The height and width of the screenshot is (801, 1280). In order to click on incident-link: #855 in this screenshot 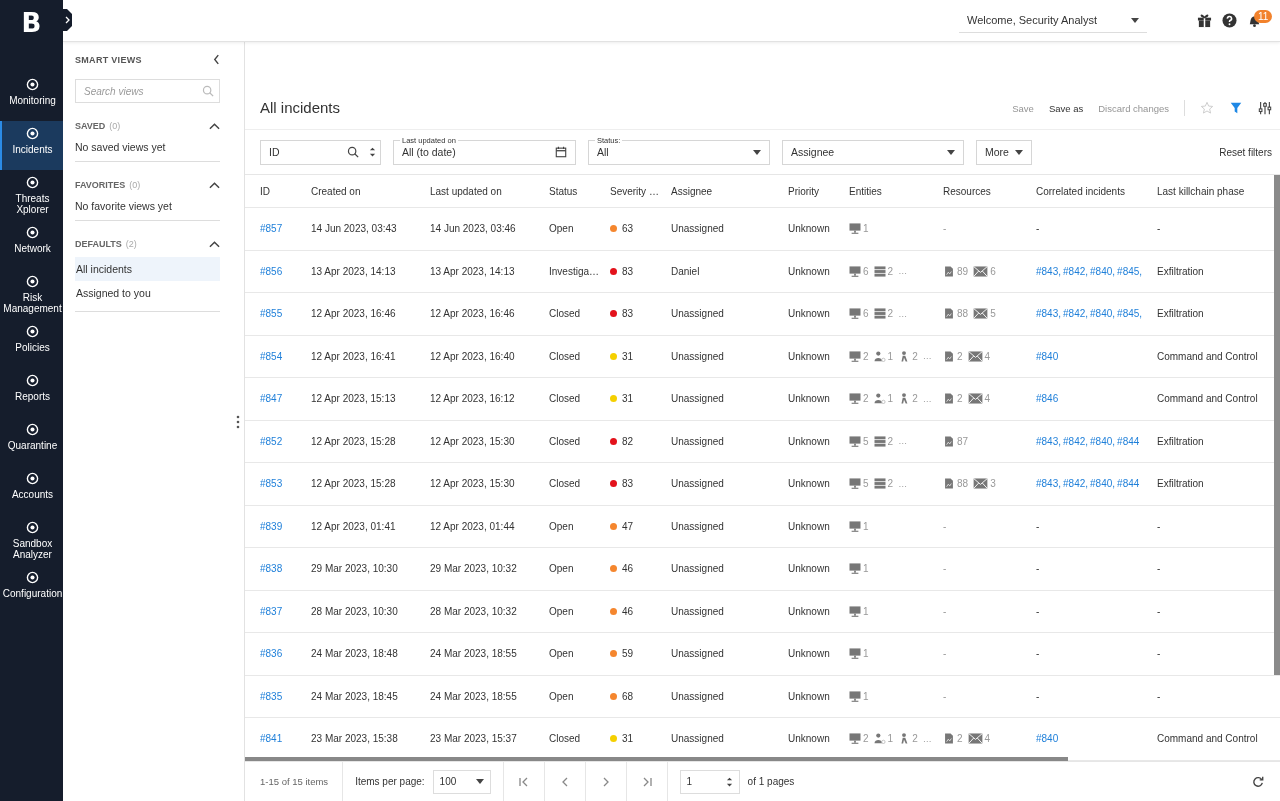, I will do `click(271, 314)`.